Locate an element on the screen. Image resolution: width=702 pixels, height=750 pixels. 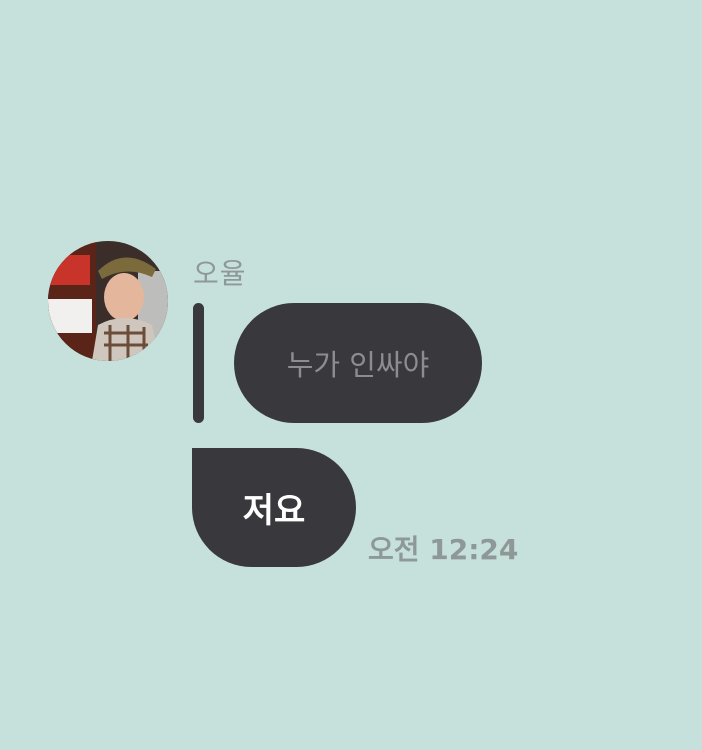
quoted-message-bubble: 누가 인싸야 is located at coordinates (358, 363).